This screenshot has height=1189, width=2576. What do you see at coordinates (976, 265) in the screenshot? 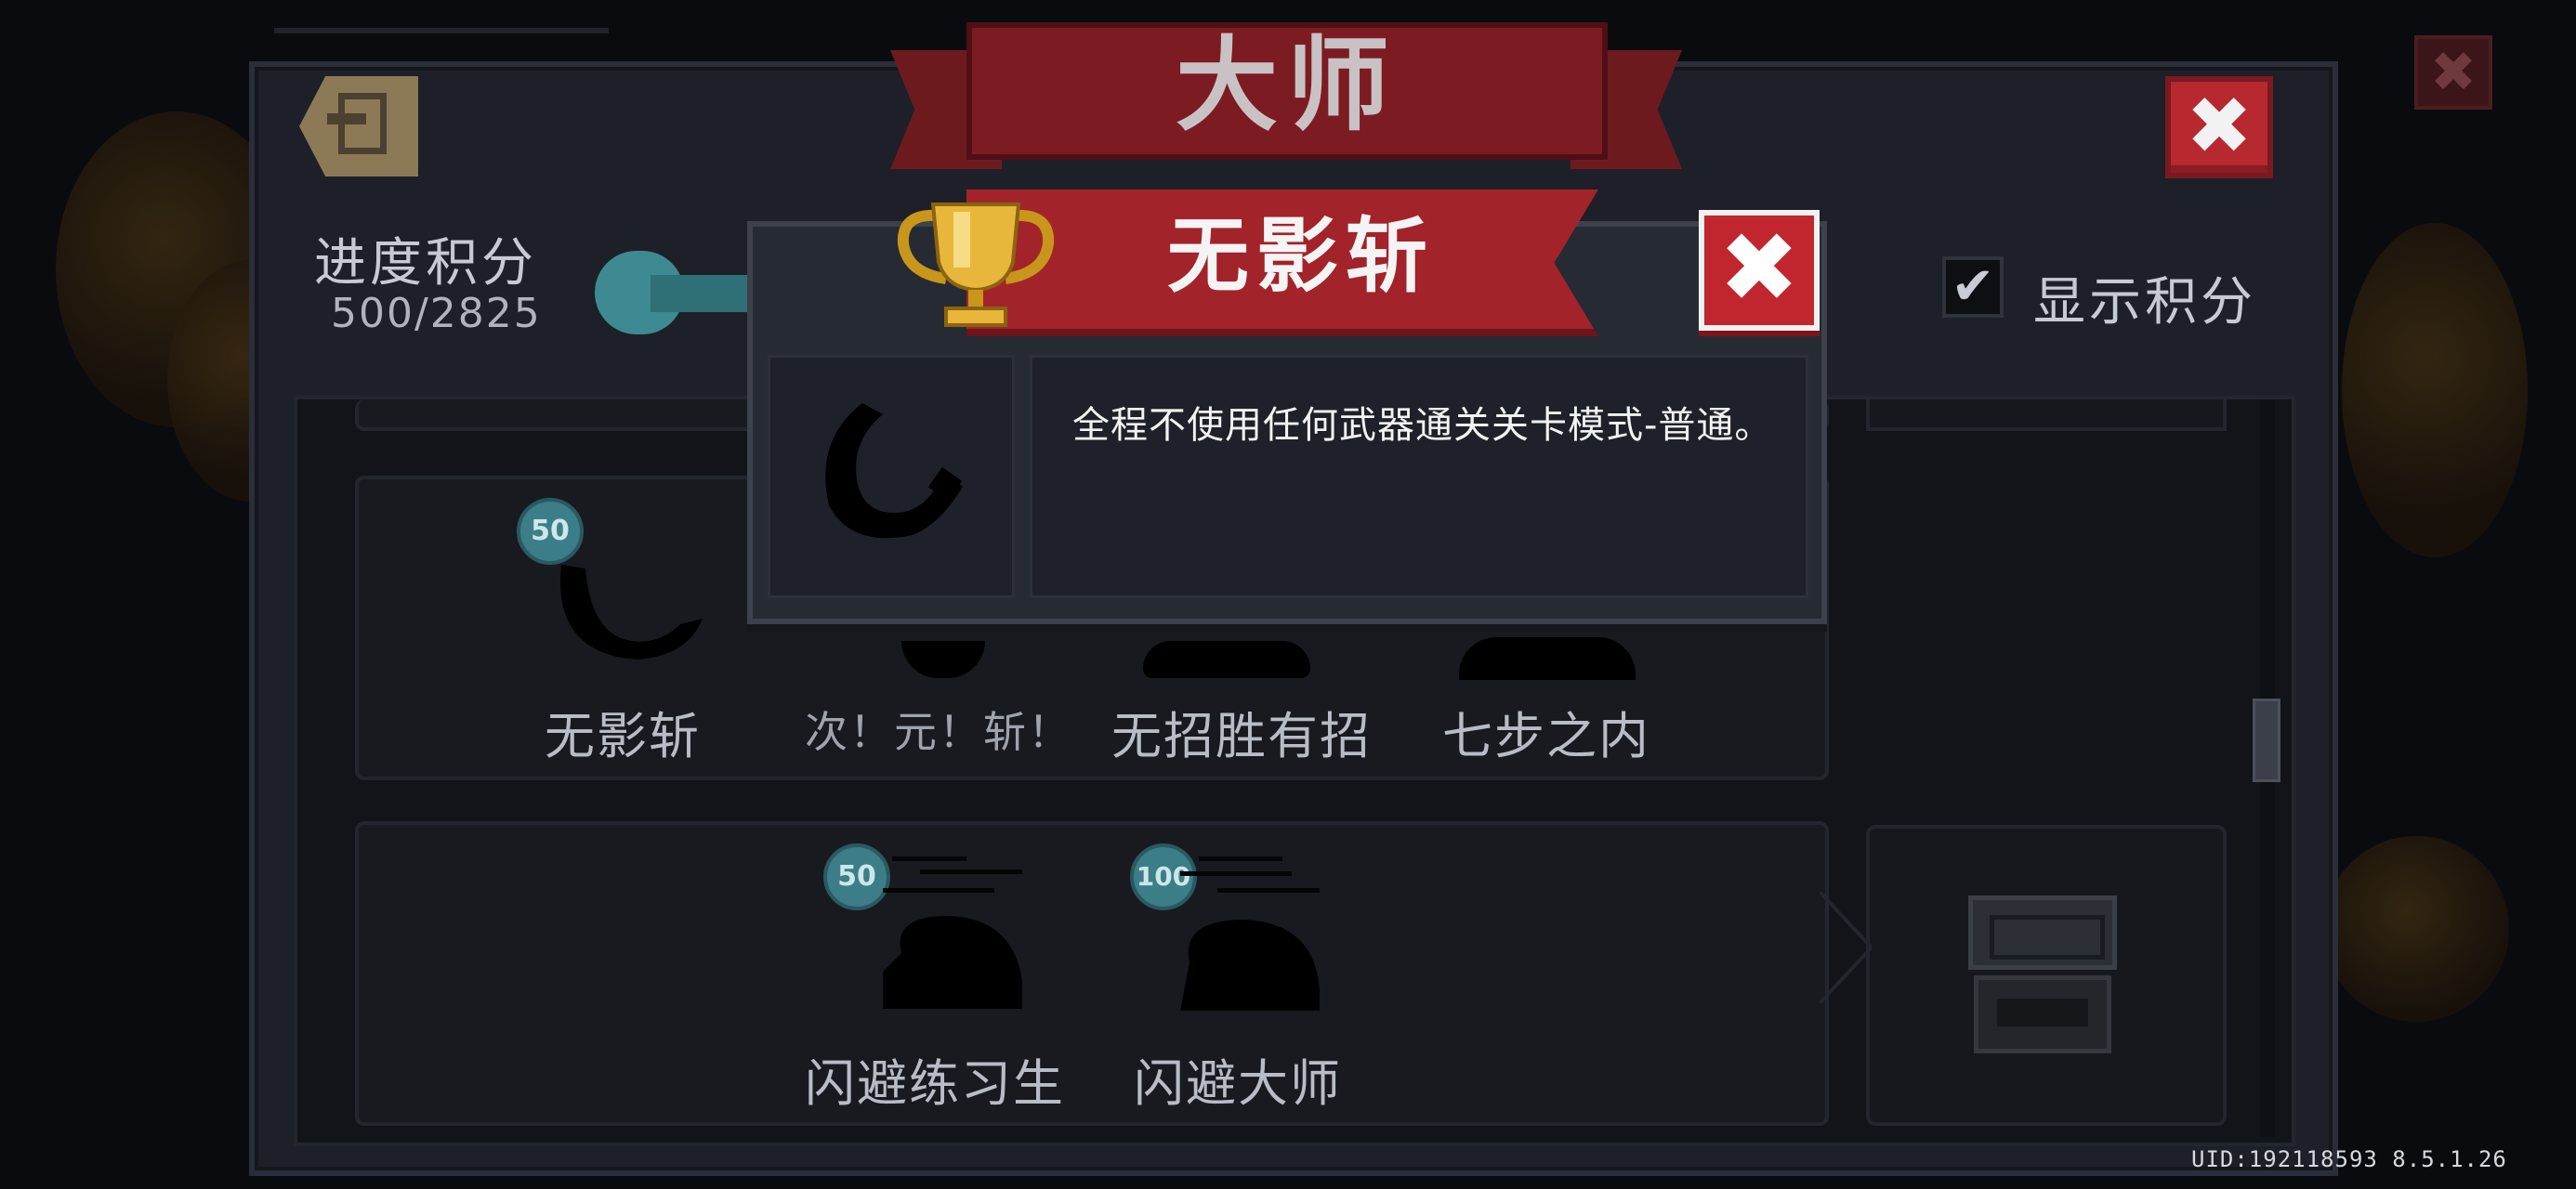
I see `trophy-icon` at bounding box center [976, 265].